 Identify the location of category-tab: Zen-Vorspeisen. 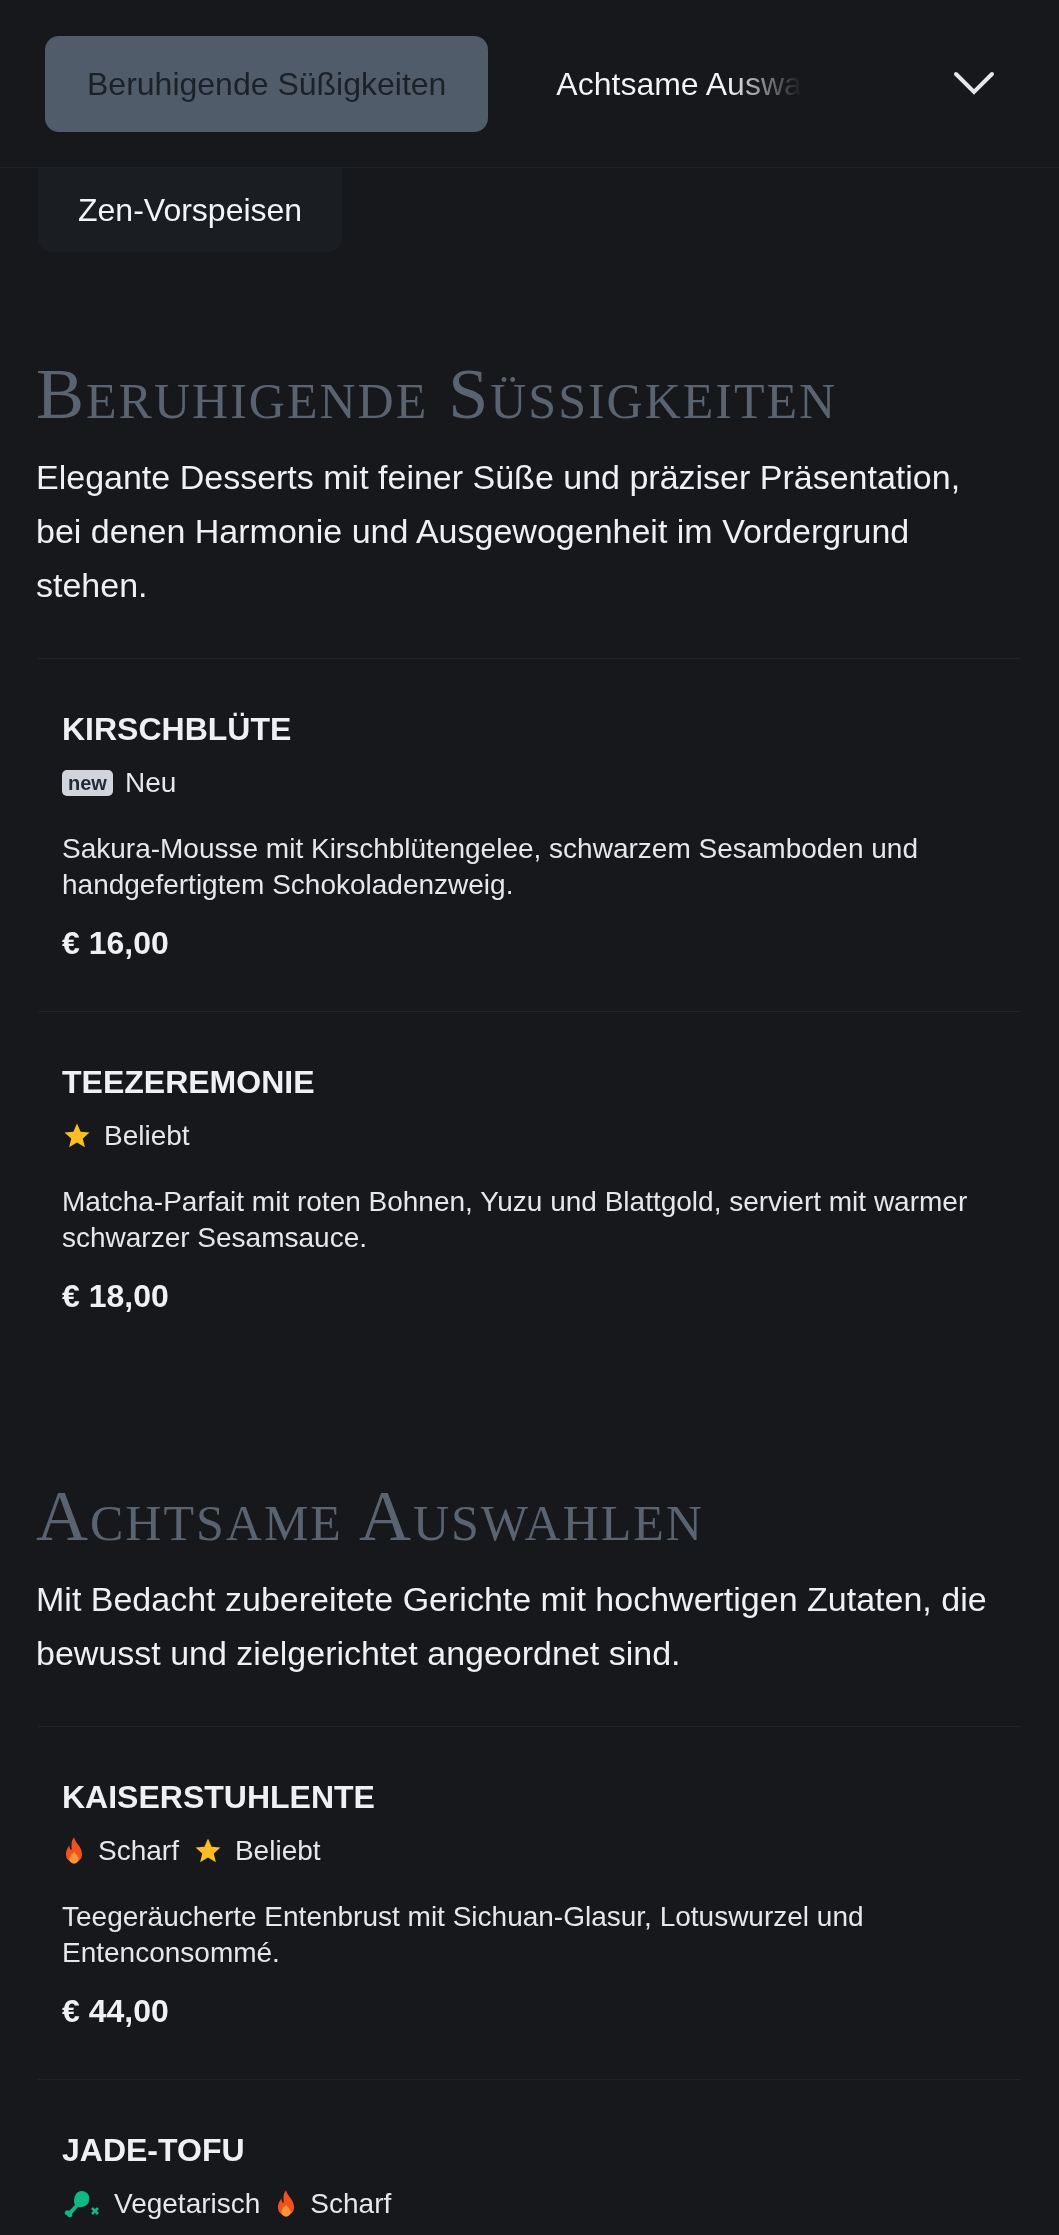
(190, 210).